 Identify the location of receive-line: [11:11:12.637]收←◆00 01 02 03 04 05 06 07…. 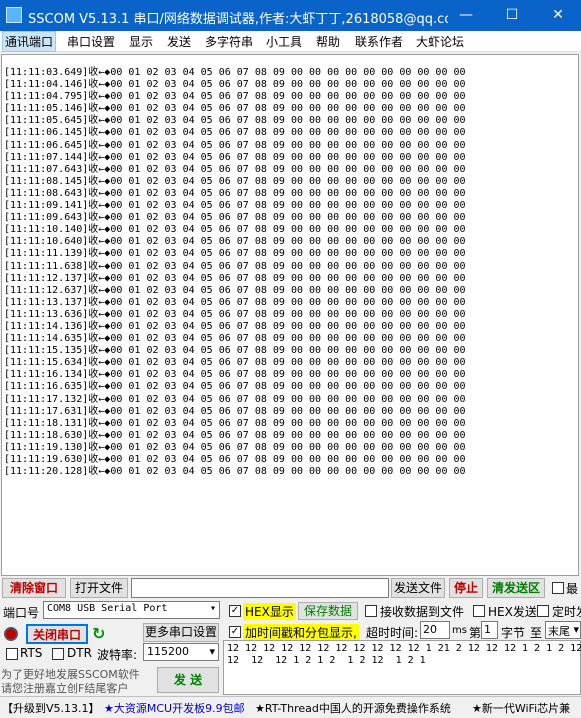
(235, 290).